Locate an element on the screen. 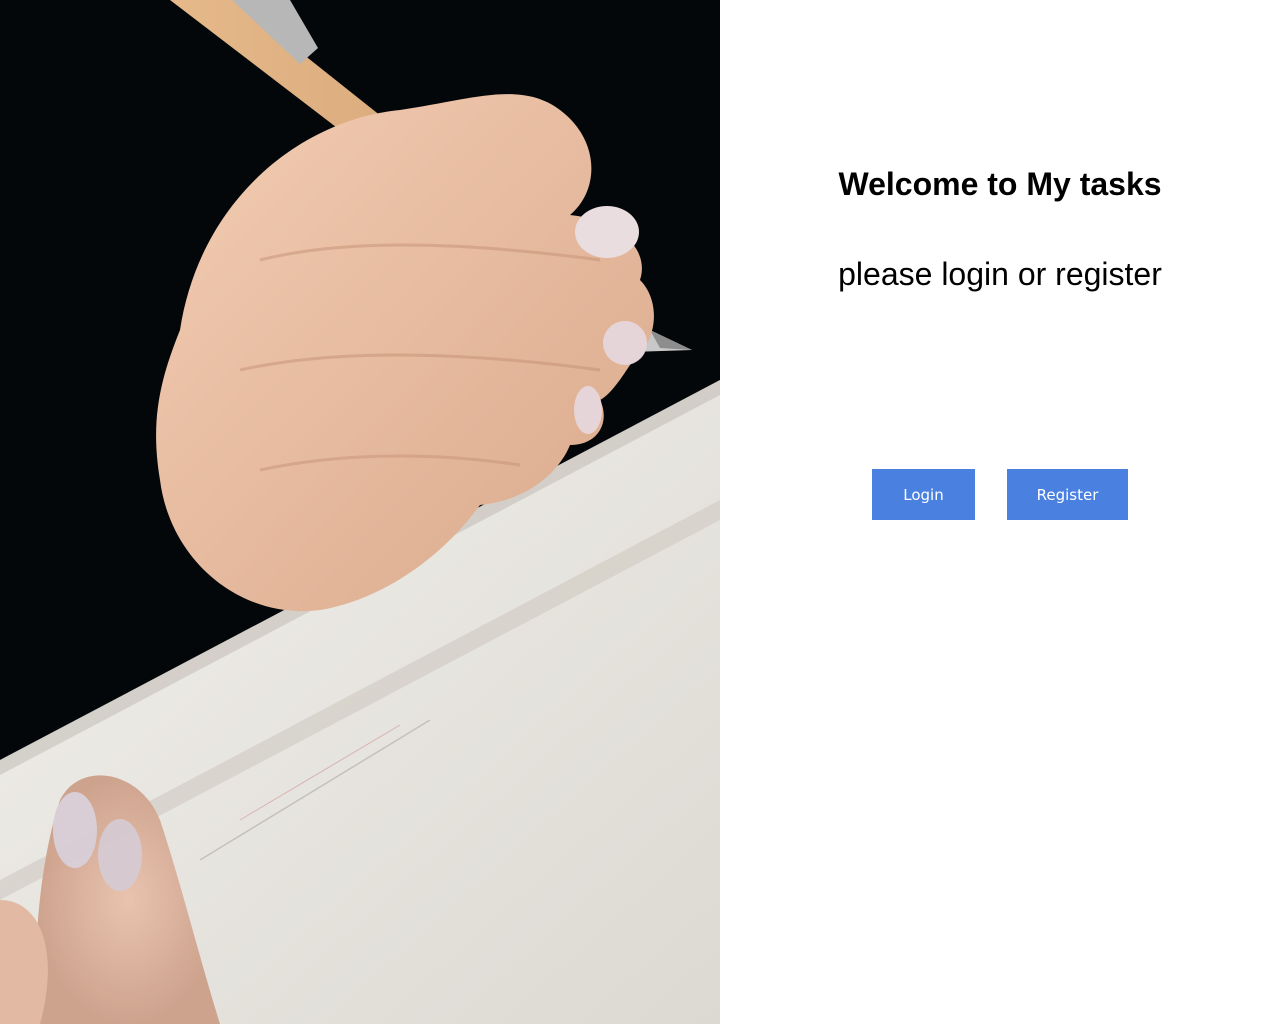 The image size is (1280, 1024). login-button: Login is located at coordinates (923, 494).